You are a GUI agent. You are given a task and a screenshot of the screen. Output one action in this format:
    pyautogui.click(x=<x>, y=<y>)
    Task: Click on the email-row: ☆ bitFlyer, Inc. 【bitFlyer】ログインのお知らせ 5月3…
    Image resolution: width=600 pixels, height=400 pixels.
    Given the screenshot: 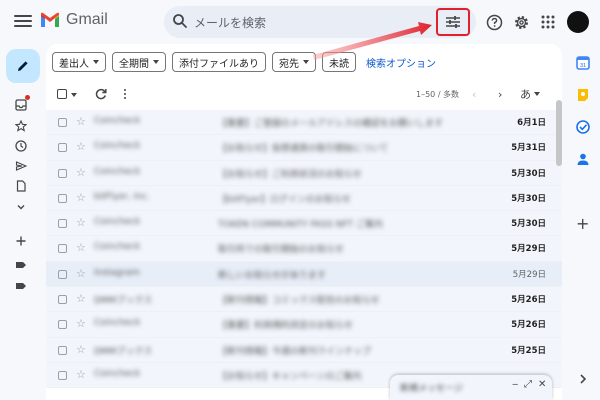 What is the action you would take?
    pyautogui.click(x=304, y=198)
    